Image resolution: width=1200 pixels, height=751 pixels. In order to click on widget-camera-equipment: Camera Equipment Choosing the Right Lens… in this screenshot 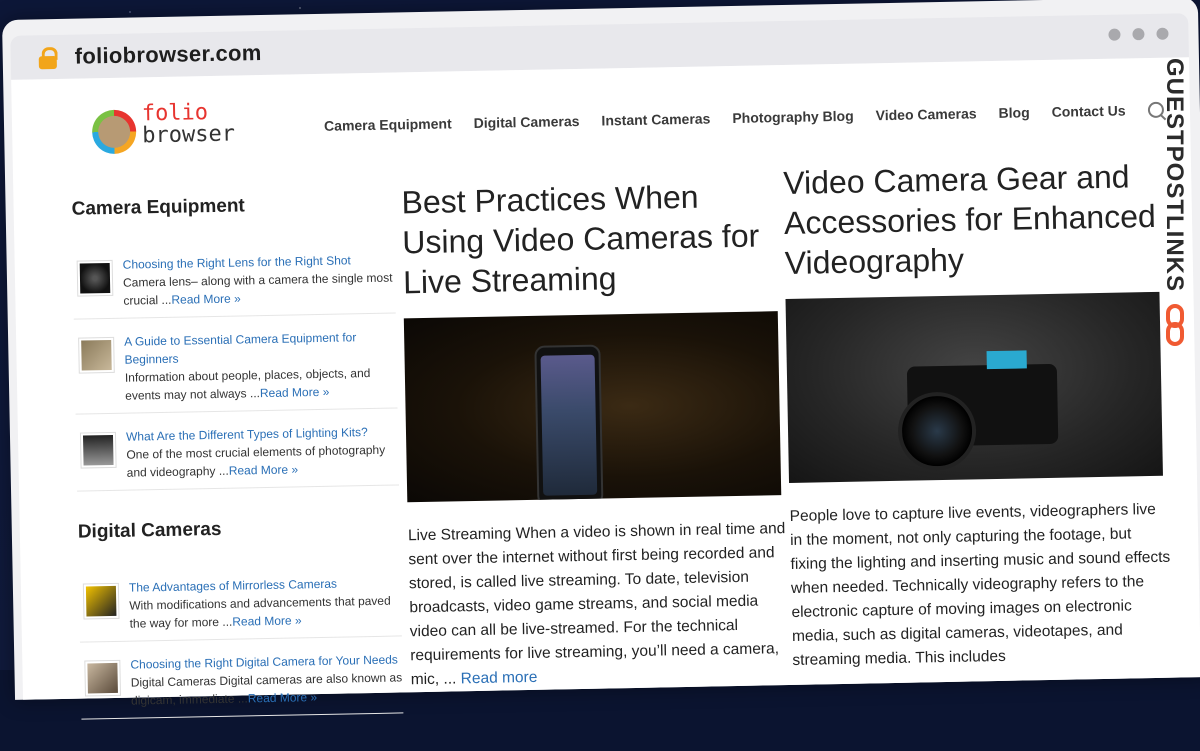, I will do `click(235, 342)`.